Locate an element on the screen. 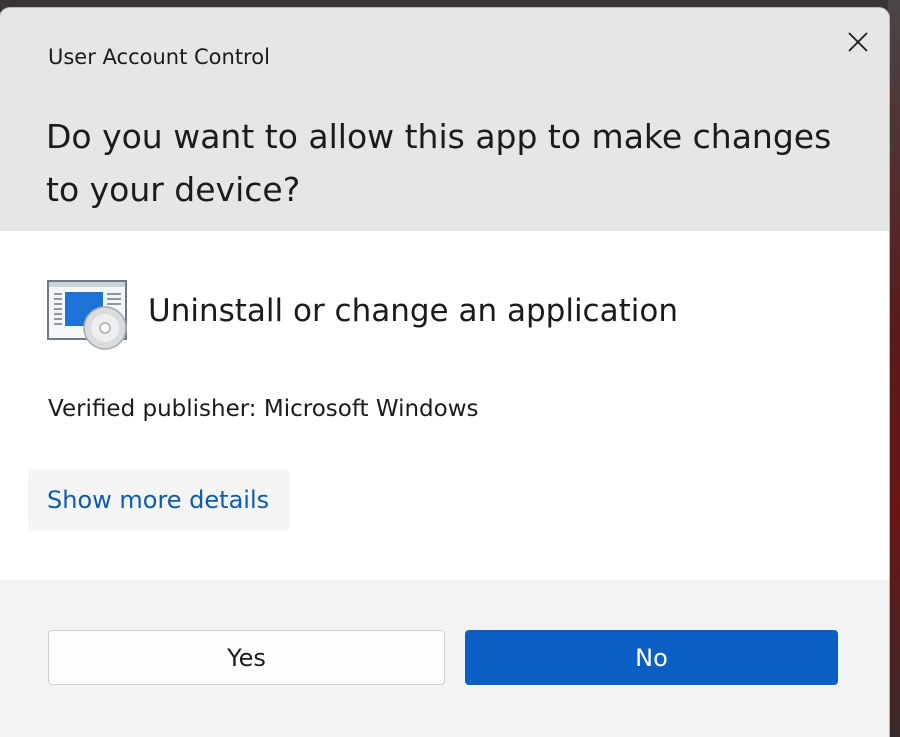 Image resolution: width=900 pixels, height=737 pixels. dialog-title: User Account Control is located at coordinates (159, 57).